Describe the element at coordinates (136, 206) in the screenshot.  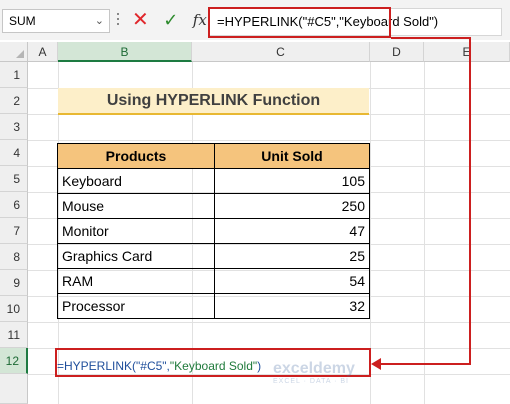
I see `product-cell: Mouse` at that location.